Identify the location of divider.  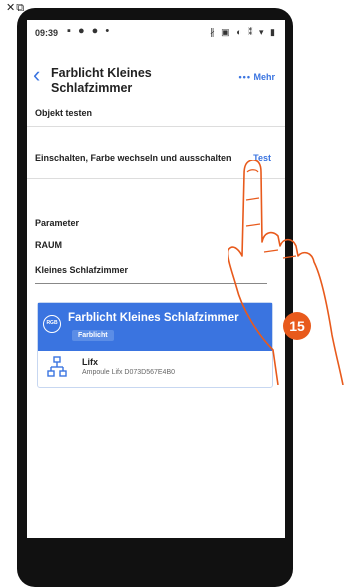
(156, 126).